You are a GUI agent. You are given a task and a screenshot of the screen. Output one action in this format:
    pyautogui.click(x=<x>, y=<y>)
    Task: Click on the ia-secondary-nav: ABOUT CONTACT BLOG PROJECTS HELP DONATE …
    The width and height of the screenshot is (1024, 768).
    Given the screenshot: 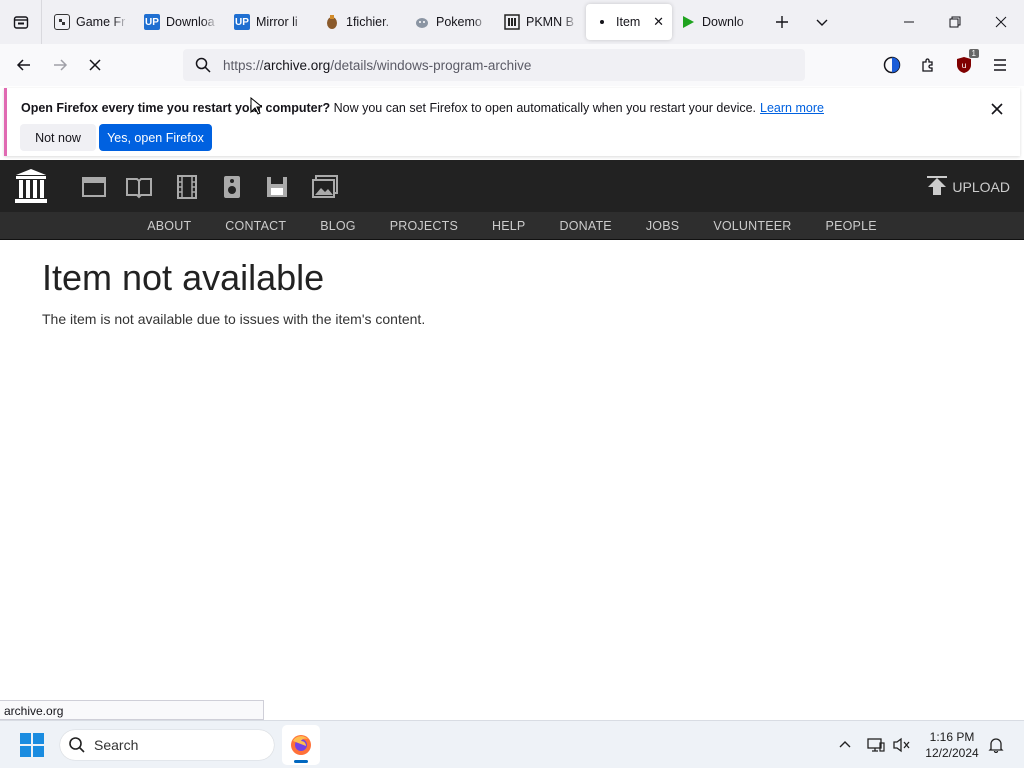 What is the action you would take?
    pyautogui.click(x=512, y=226)
    